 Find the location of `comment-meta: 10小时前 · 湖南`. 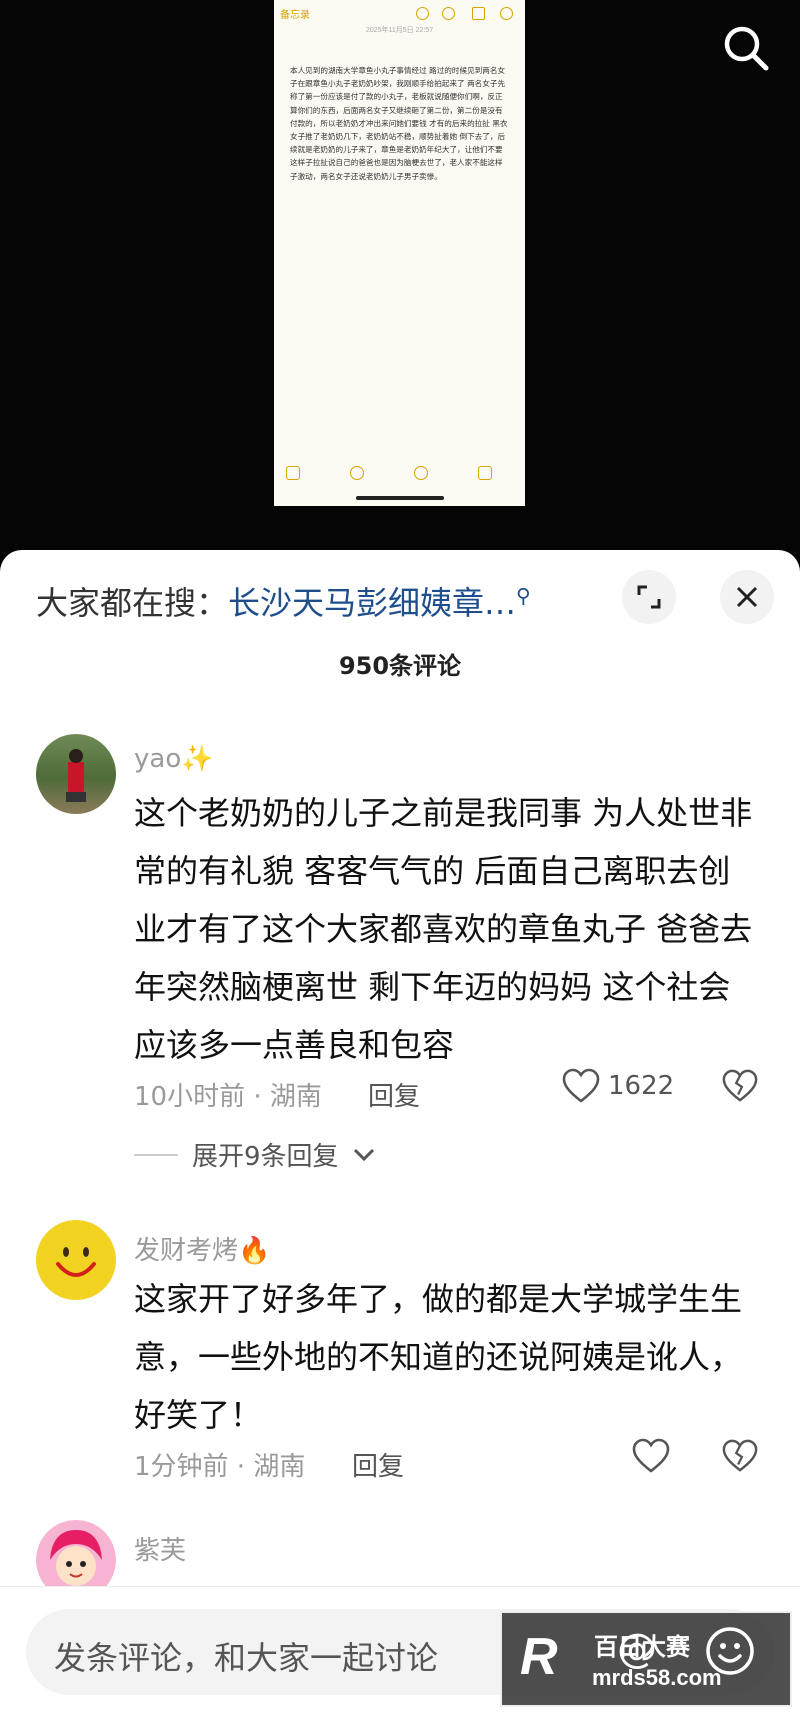

comment-meta: 10小时前 · 湖南 is located at coordinates (228, 1097).